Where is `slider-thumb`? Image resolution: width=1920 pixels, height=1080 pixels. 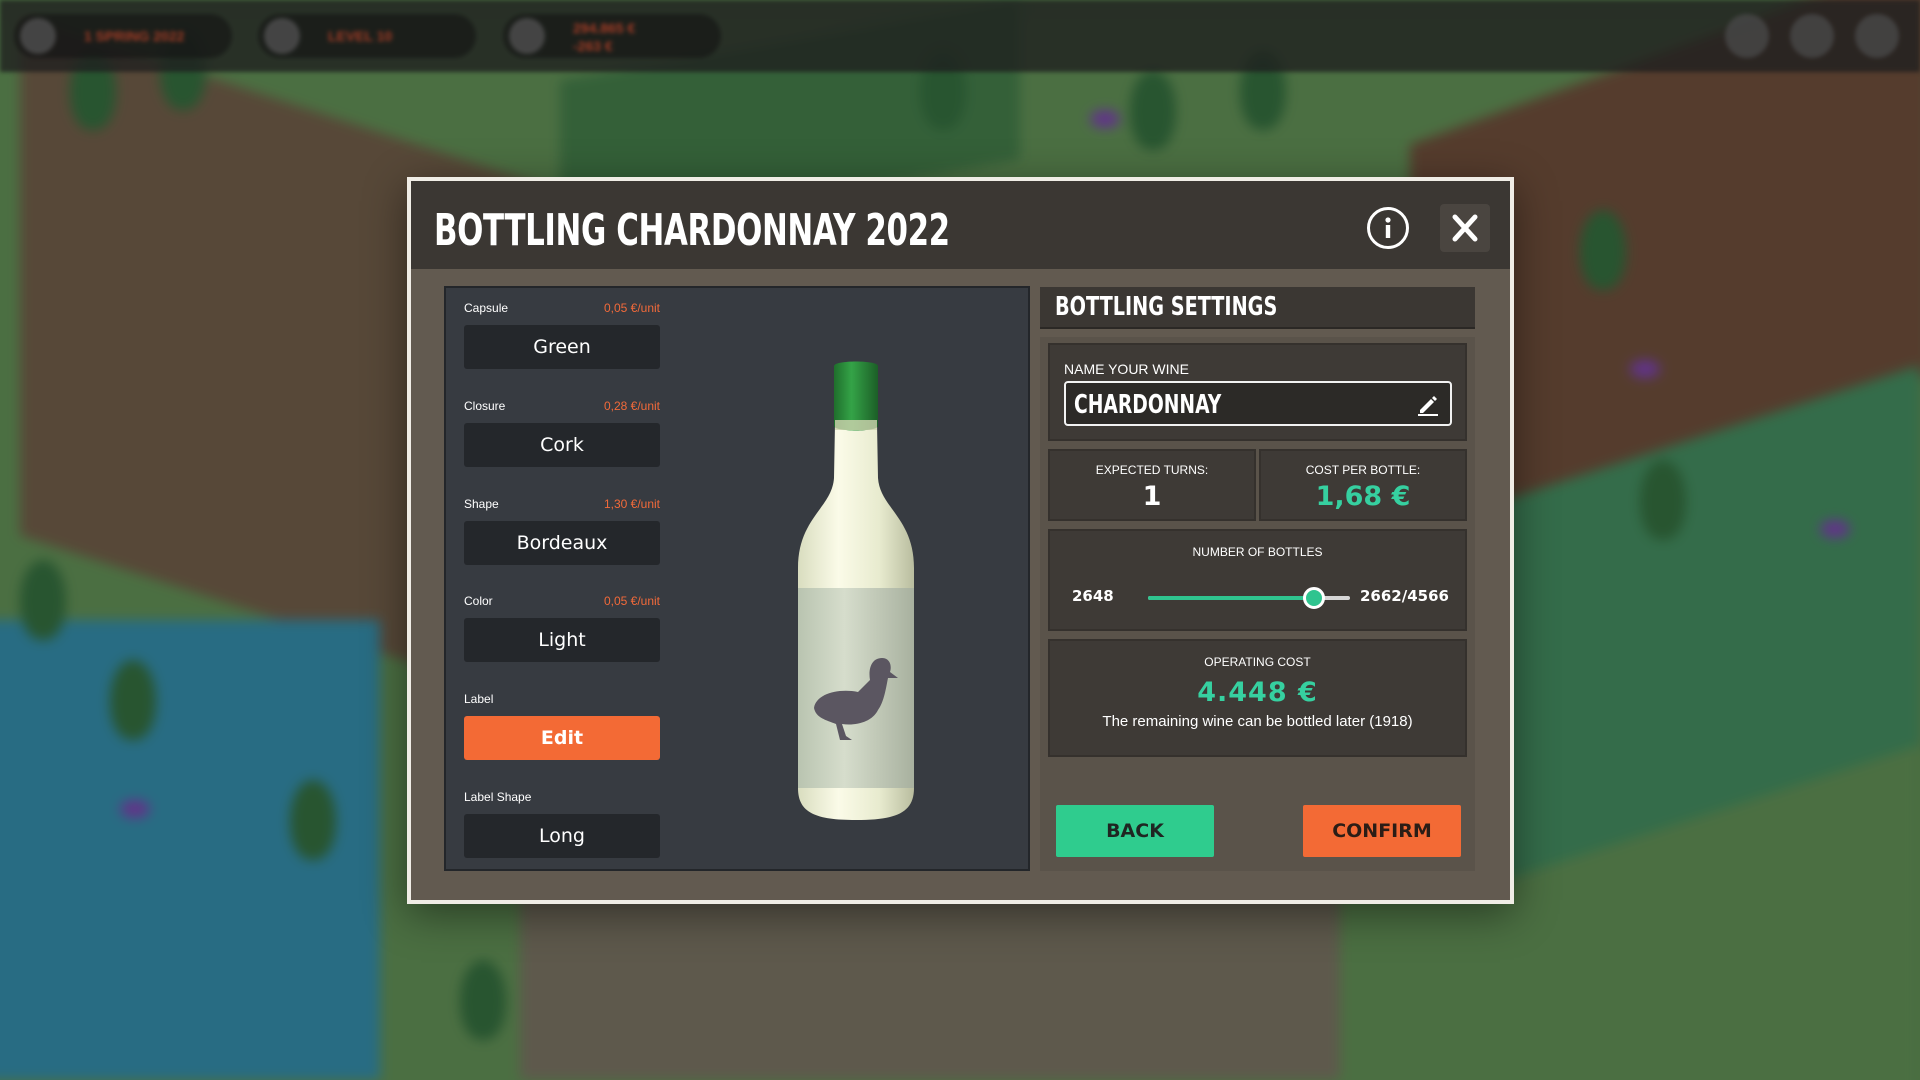
slider-thumb is located at coordinates (1313, 598).